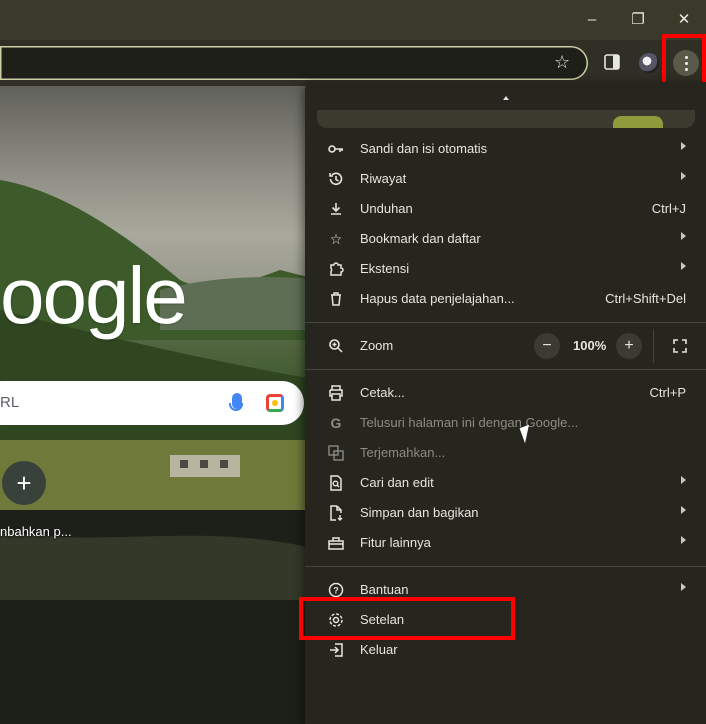 This screenshot has width=706, height=724. What do you see at coordinates (336, 483) in the screenshot?
I see `find-icon` at bounding box center [336, 483].